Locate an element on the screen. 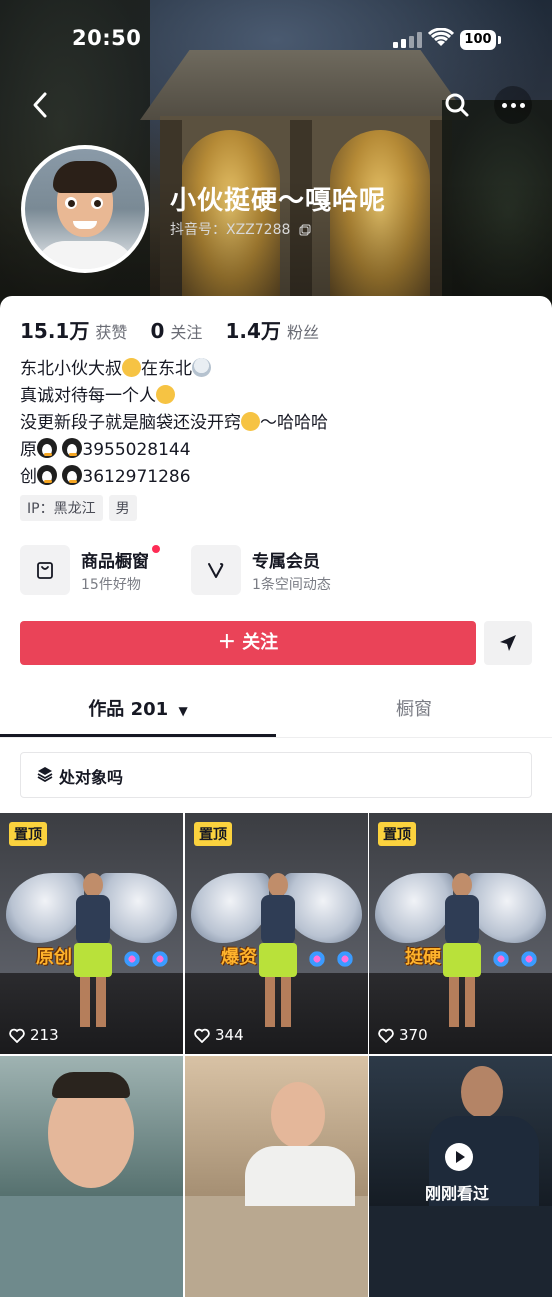  video-caption: 爆资 is located at coordinates (239, 957).